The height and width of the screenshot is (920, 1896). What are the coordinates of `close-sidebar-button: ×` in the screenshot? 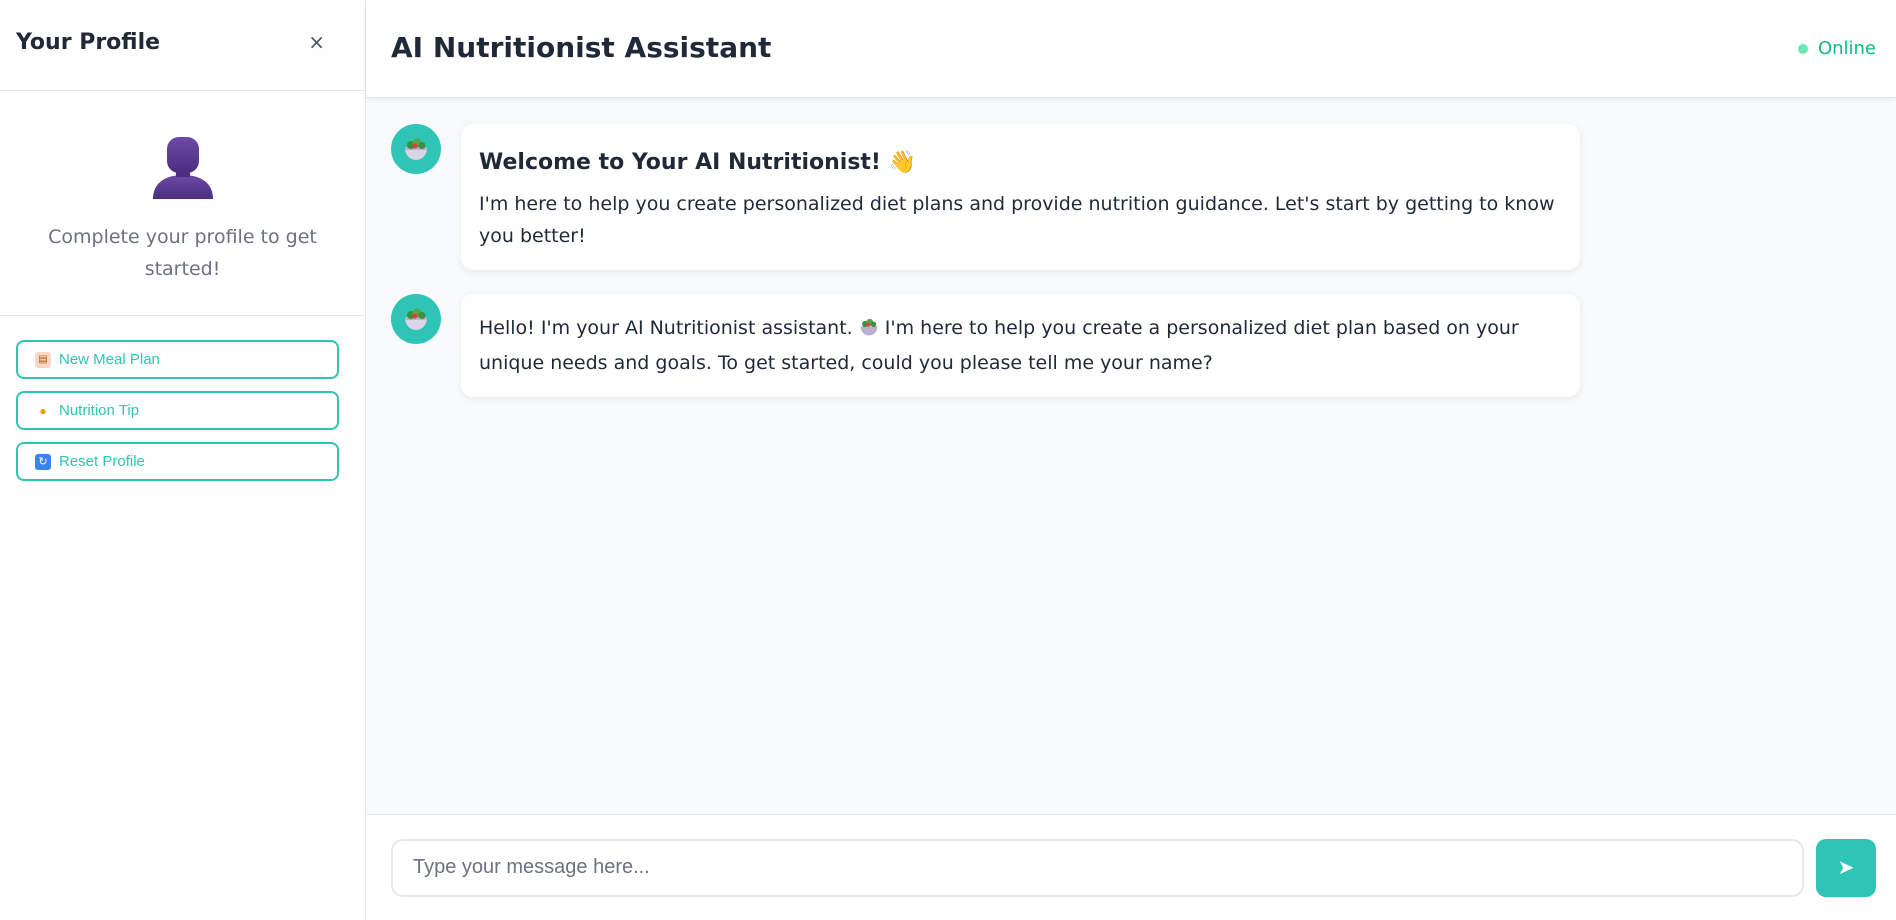 It's located at (316, 42).